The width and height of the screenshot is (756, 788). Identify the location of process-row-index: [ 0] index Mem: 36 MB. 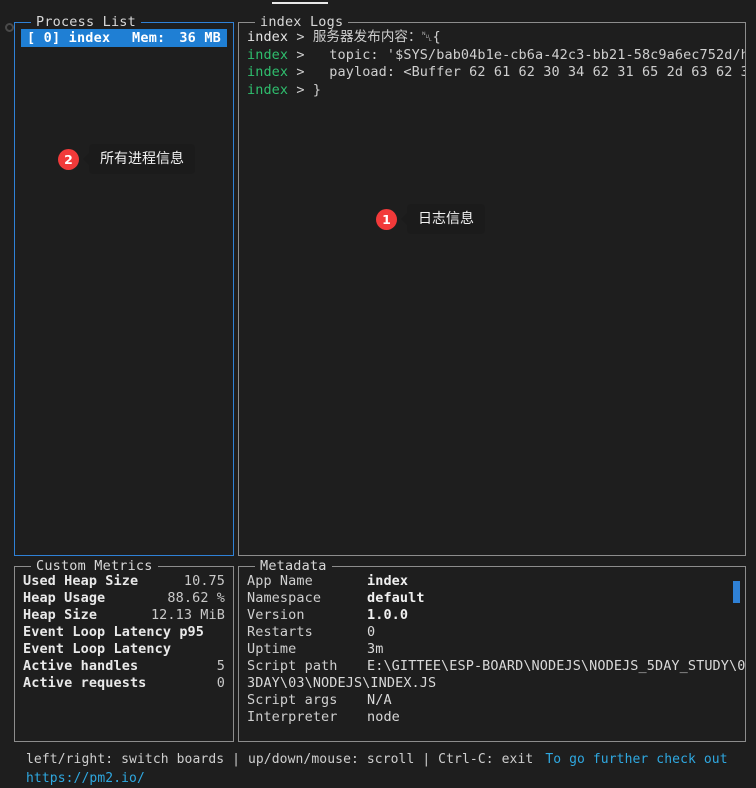
(124, 38).